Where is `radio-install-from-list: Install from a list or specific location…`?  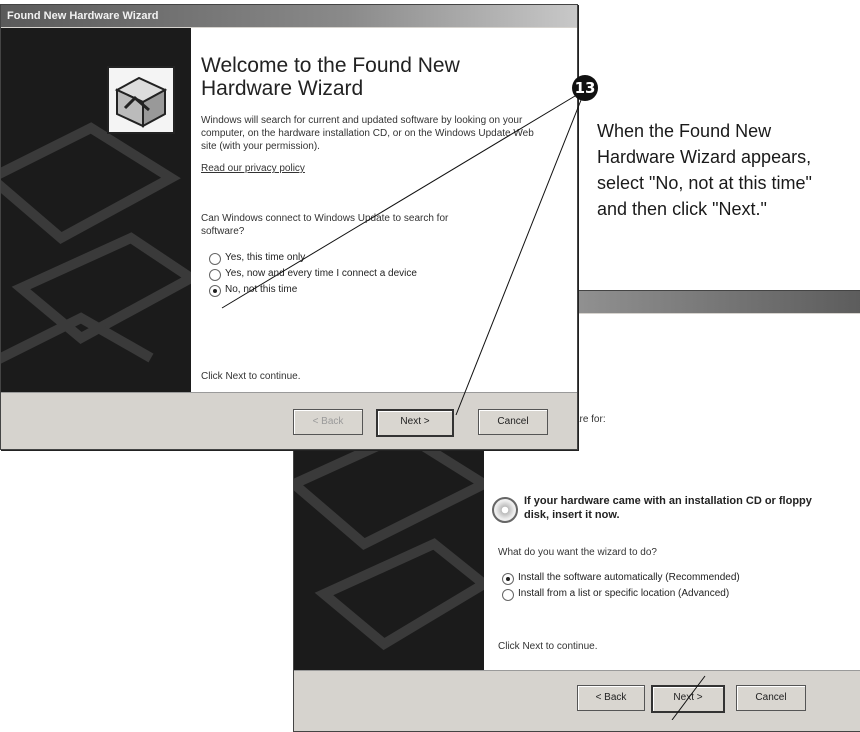
radio-install-from-list: Install from a list or specific location… is located at coordinates (680, 594).